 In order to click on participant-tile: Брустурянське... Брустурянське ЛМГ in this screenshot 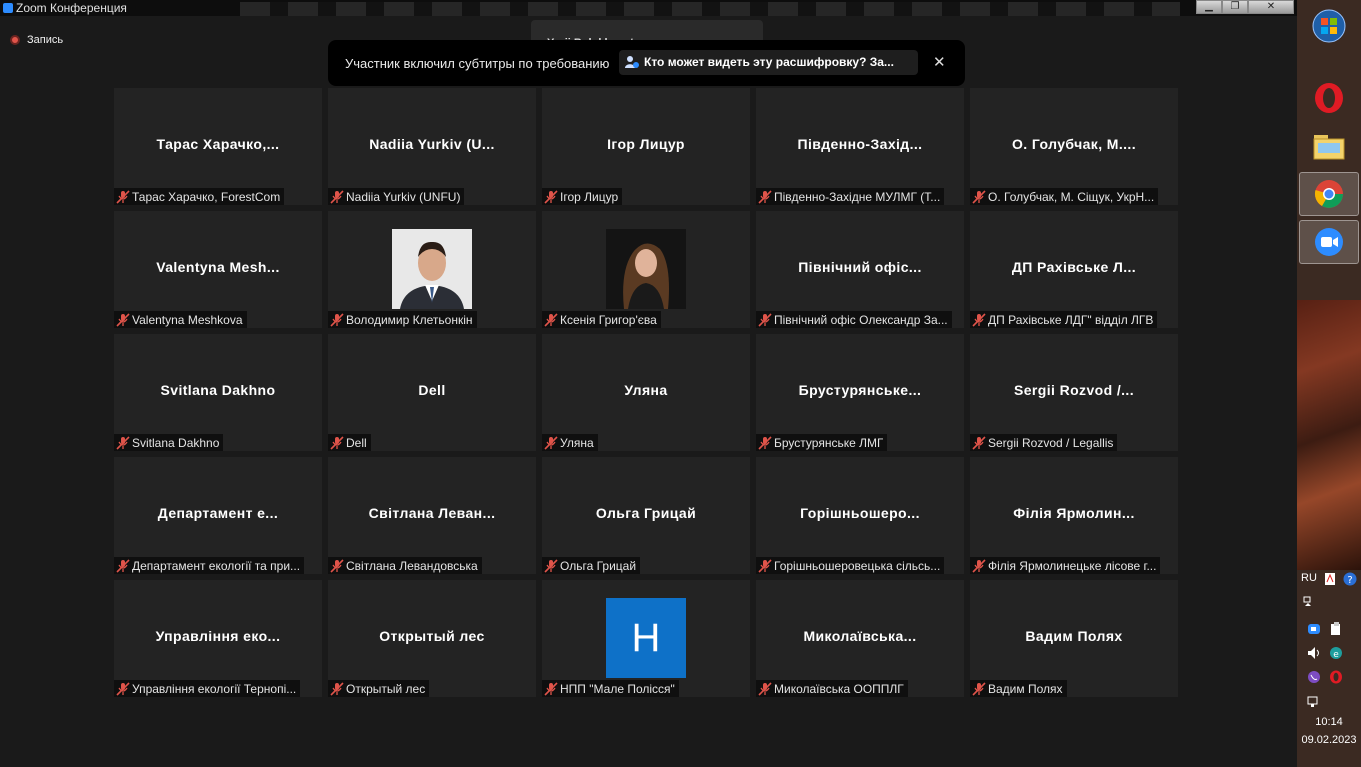, I will do `click(860, 392)`.